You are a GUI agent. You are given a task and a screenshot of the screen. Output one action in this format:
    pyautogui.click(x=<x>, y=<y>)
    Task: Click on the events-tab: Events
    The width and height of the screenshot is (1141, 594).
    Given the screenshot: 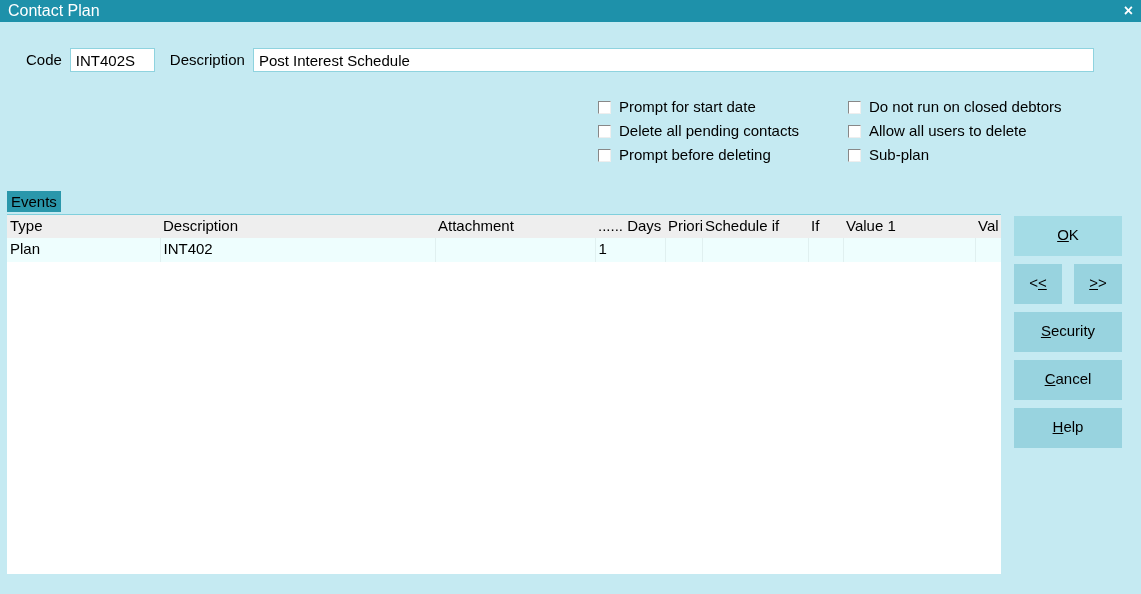 What is the action you would take?
    pyautogui.click(x=34, y=201)
    